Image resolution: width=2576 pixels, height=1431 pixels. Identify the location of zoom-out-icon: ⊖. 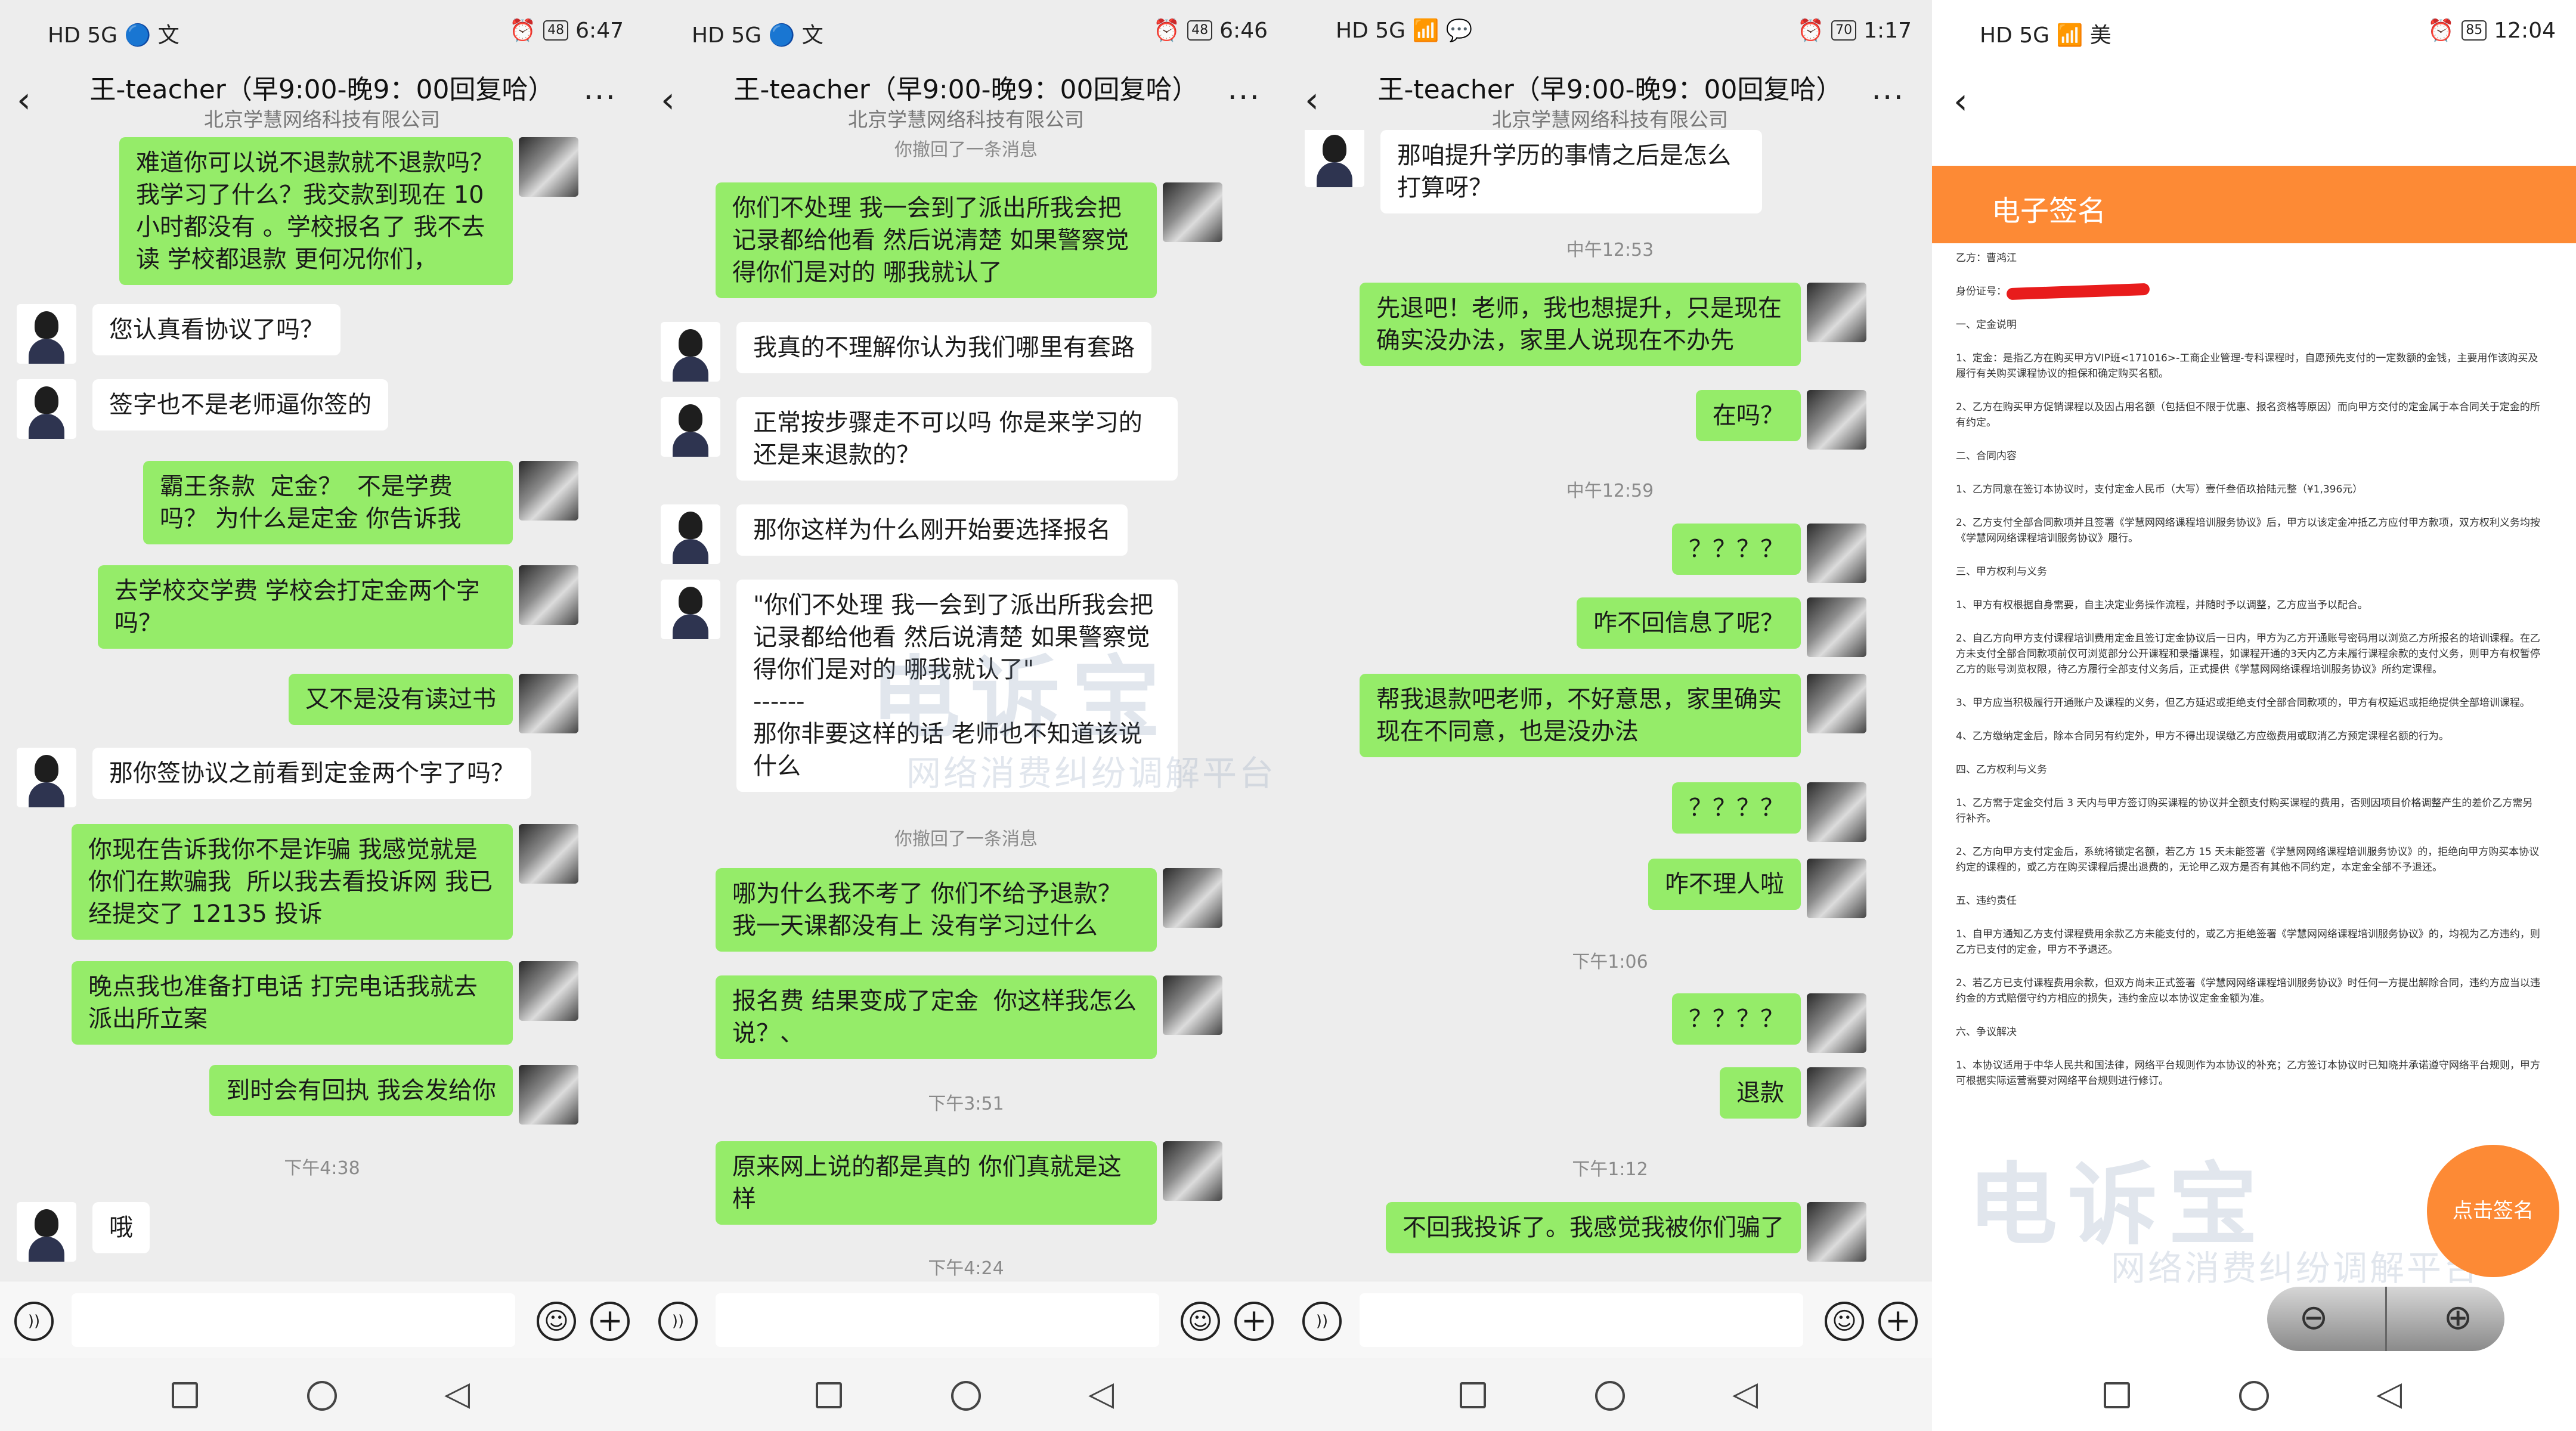
(2314, 1319).